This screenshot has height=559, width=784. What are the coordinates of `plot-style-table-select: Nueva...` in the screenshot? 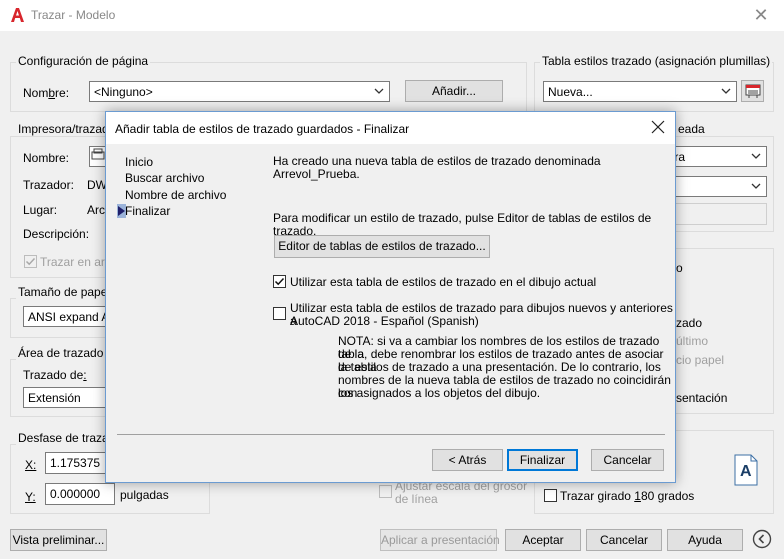 It's located at (640, 91).